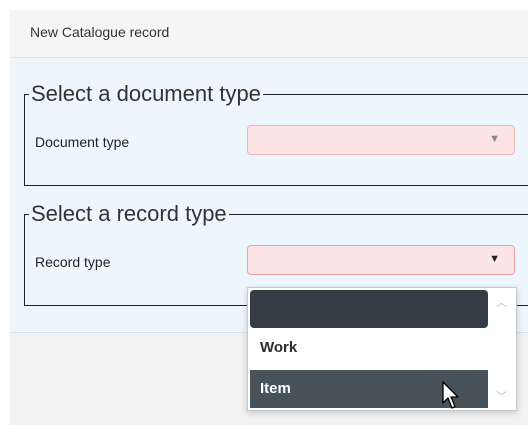  I want to click on record-type-select: ▼, so click(381, 260).